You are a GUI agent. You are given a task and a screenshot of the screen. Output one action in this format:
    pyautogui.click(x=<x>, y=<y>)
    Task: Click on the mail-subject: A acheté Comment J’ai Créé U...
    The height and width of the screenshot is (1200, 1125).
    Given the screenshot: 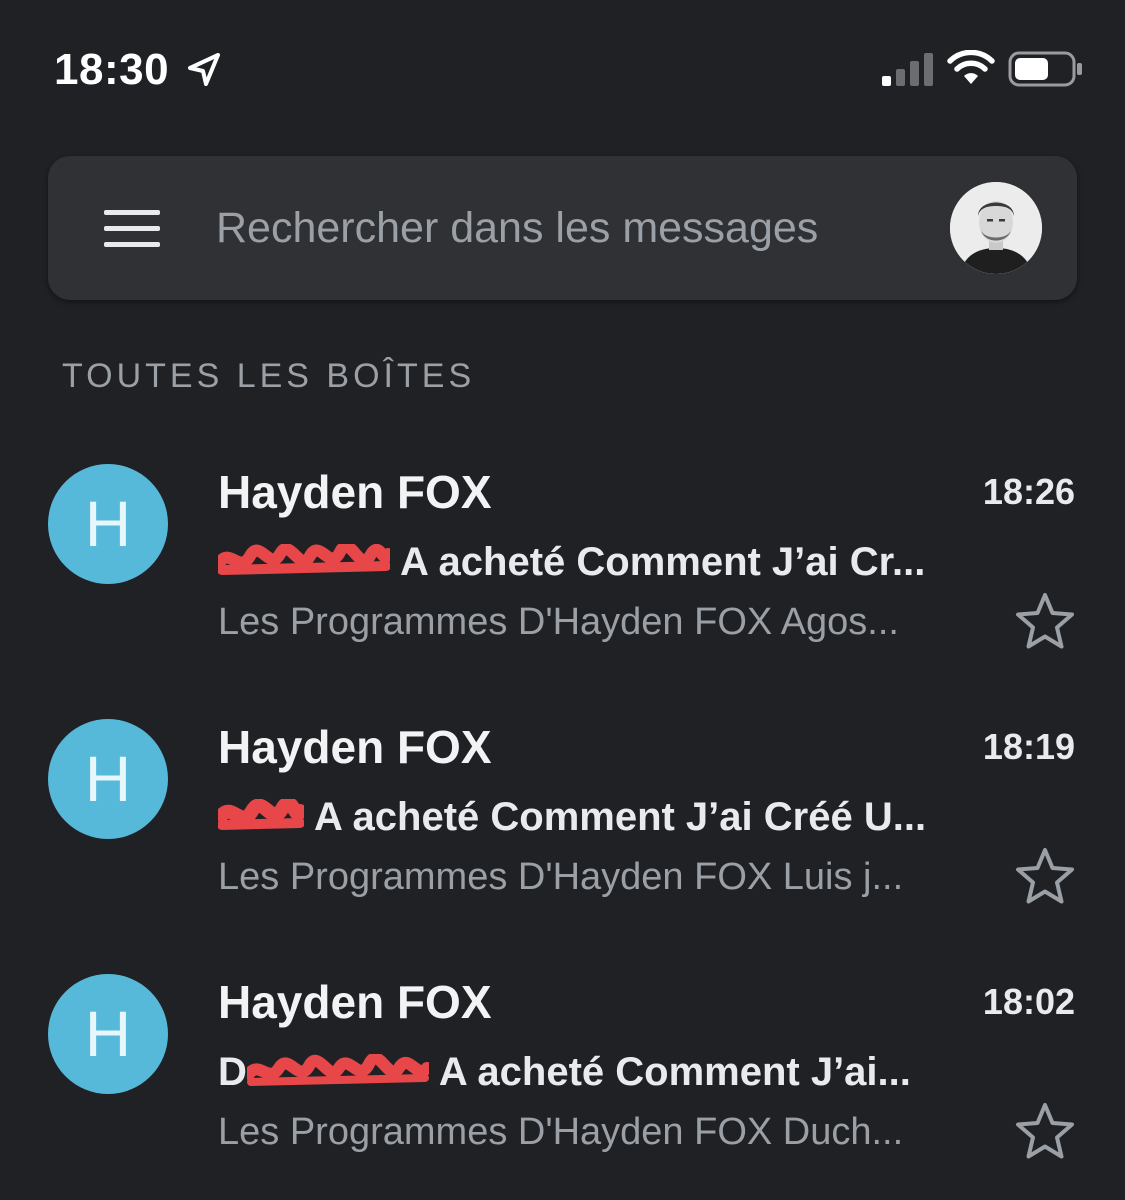 What is the action you would take?
    pyautogui.click(x=620, y=817)
    